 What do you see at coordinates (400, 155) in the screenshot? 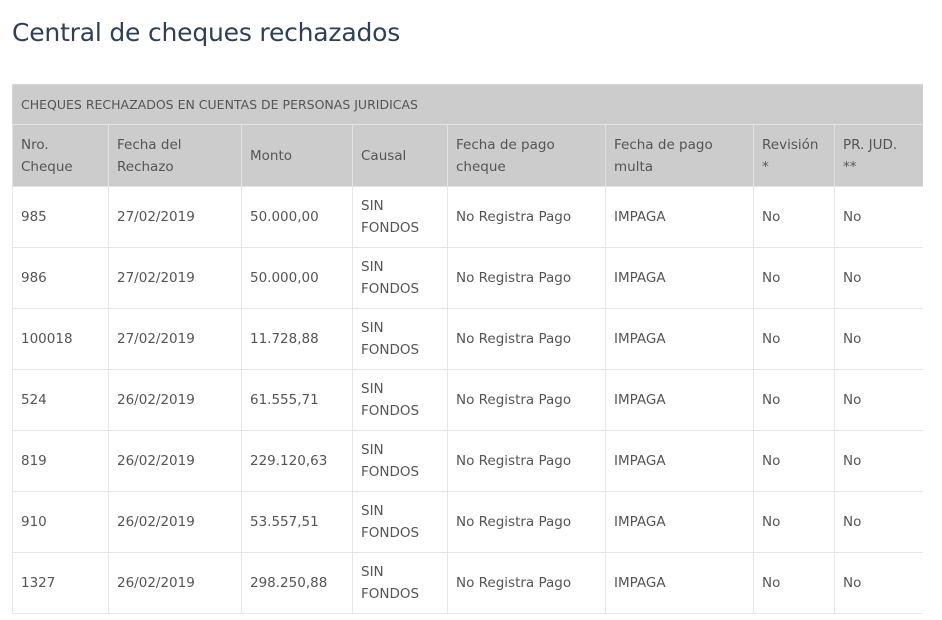
I see `column-header-causal: Causal` at bounding box center [400, 155].